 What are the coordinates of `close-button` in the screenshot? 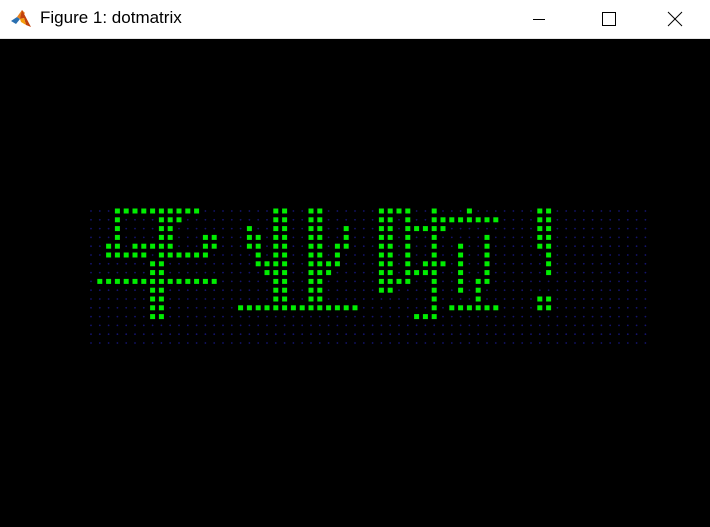 It's located at (675, 19).